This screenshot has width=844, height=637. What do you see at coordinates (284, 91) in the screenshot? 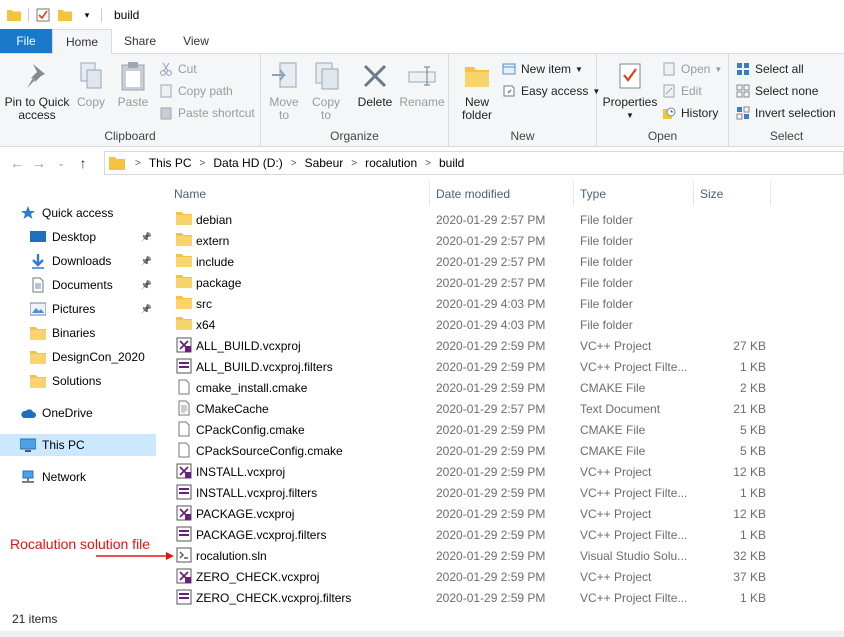
I see `move-to-button: Move to` at bounding box center [284, 91].